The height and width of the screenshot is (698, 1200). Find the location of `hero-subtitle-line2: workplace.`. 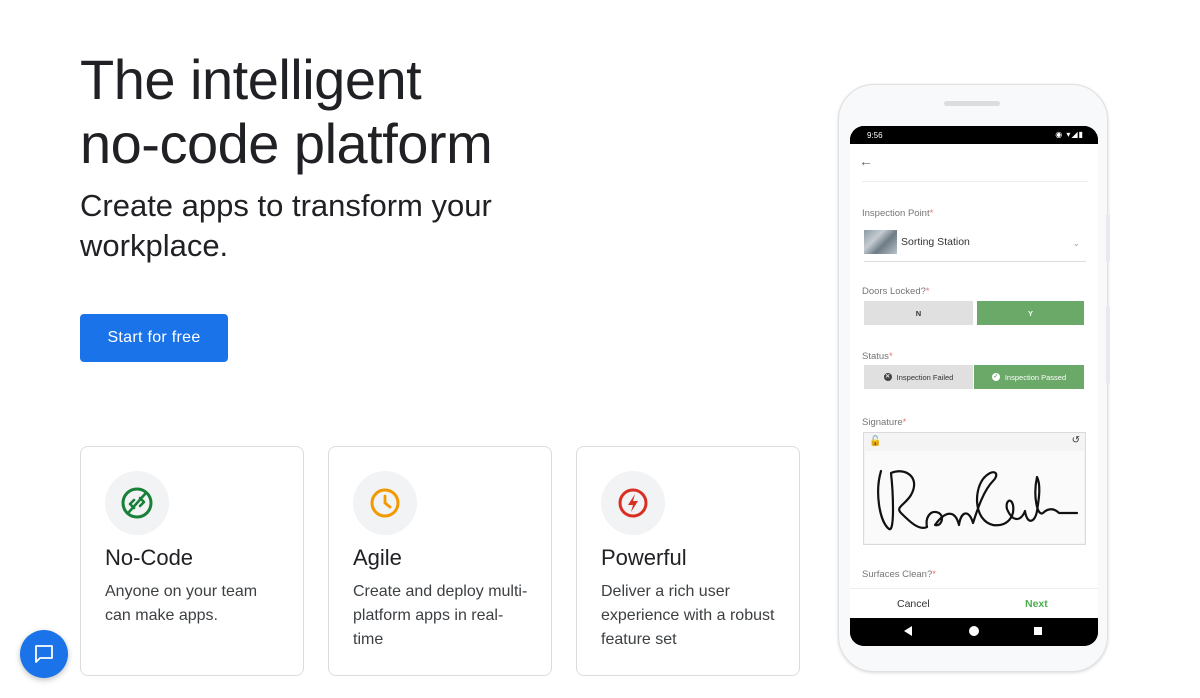

hero-subtitle-line2: workplace. is located at coordinates (154, 245).